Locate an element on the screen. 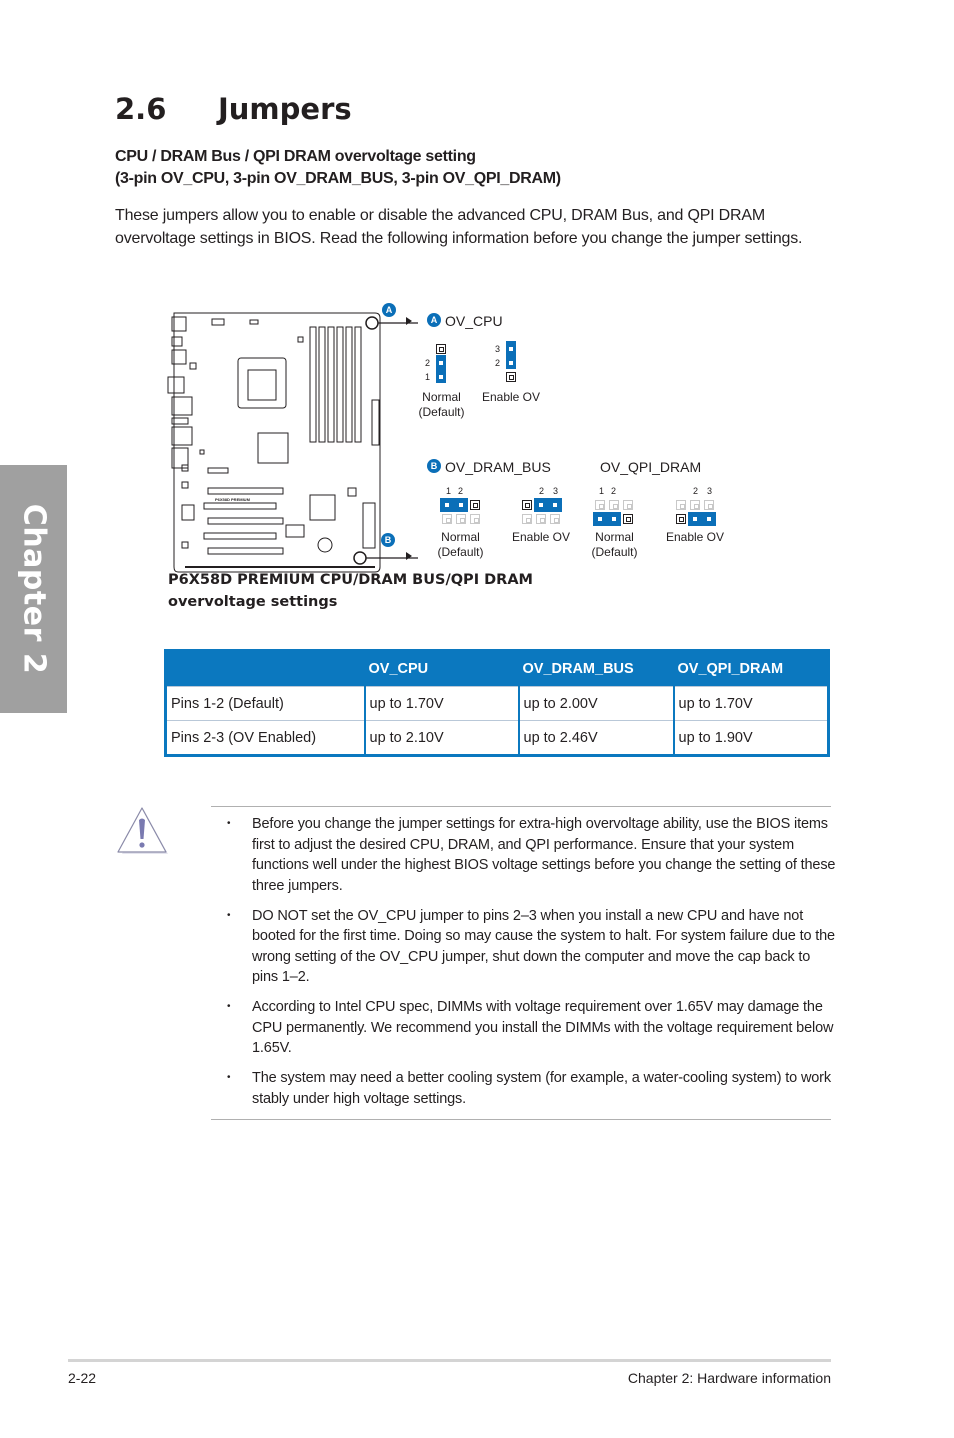 The width and height of the screenshot is (954, 1438). cpu-socket-inner is located at coordinates (262, 385).